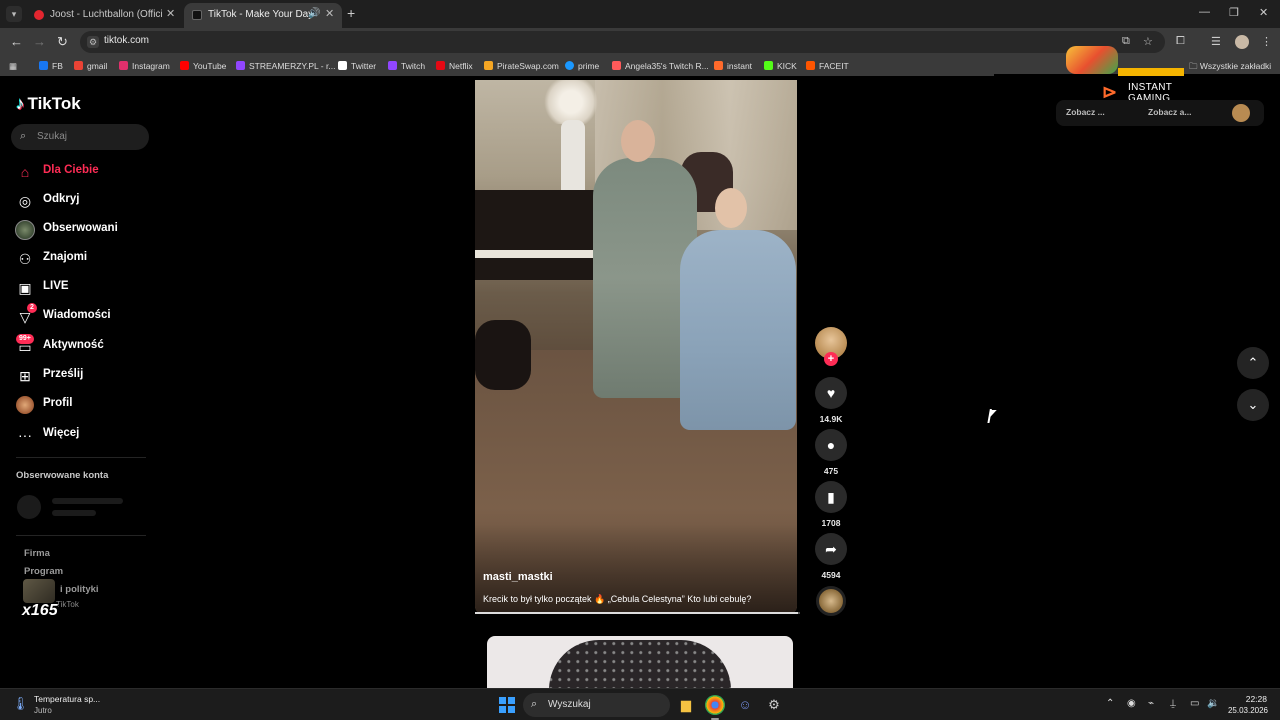  What do you see at coordinates (640, 662) in the screenshot?
I see `next-video-preview` at bounding box center [640, 662].